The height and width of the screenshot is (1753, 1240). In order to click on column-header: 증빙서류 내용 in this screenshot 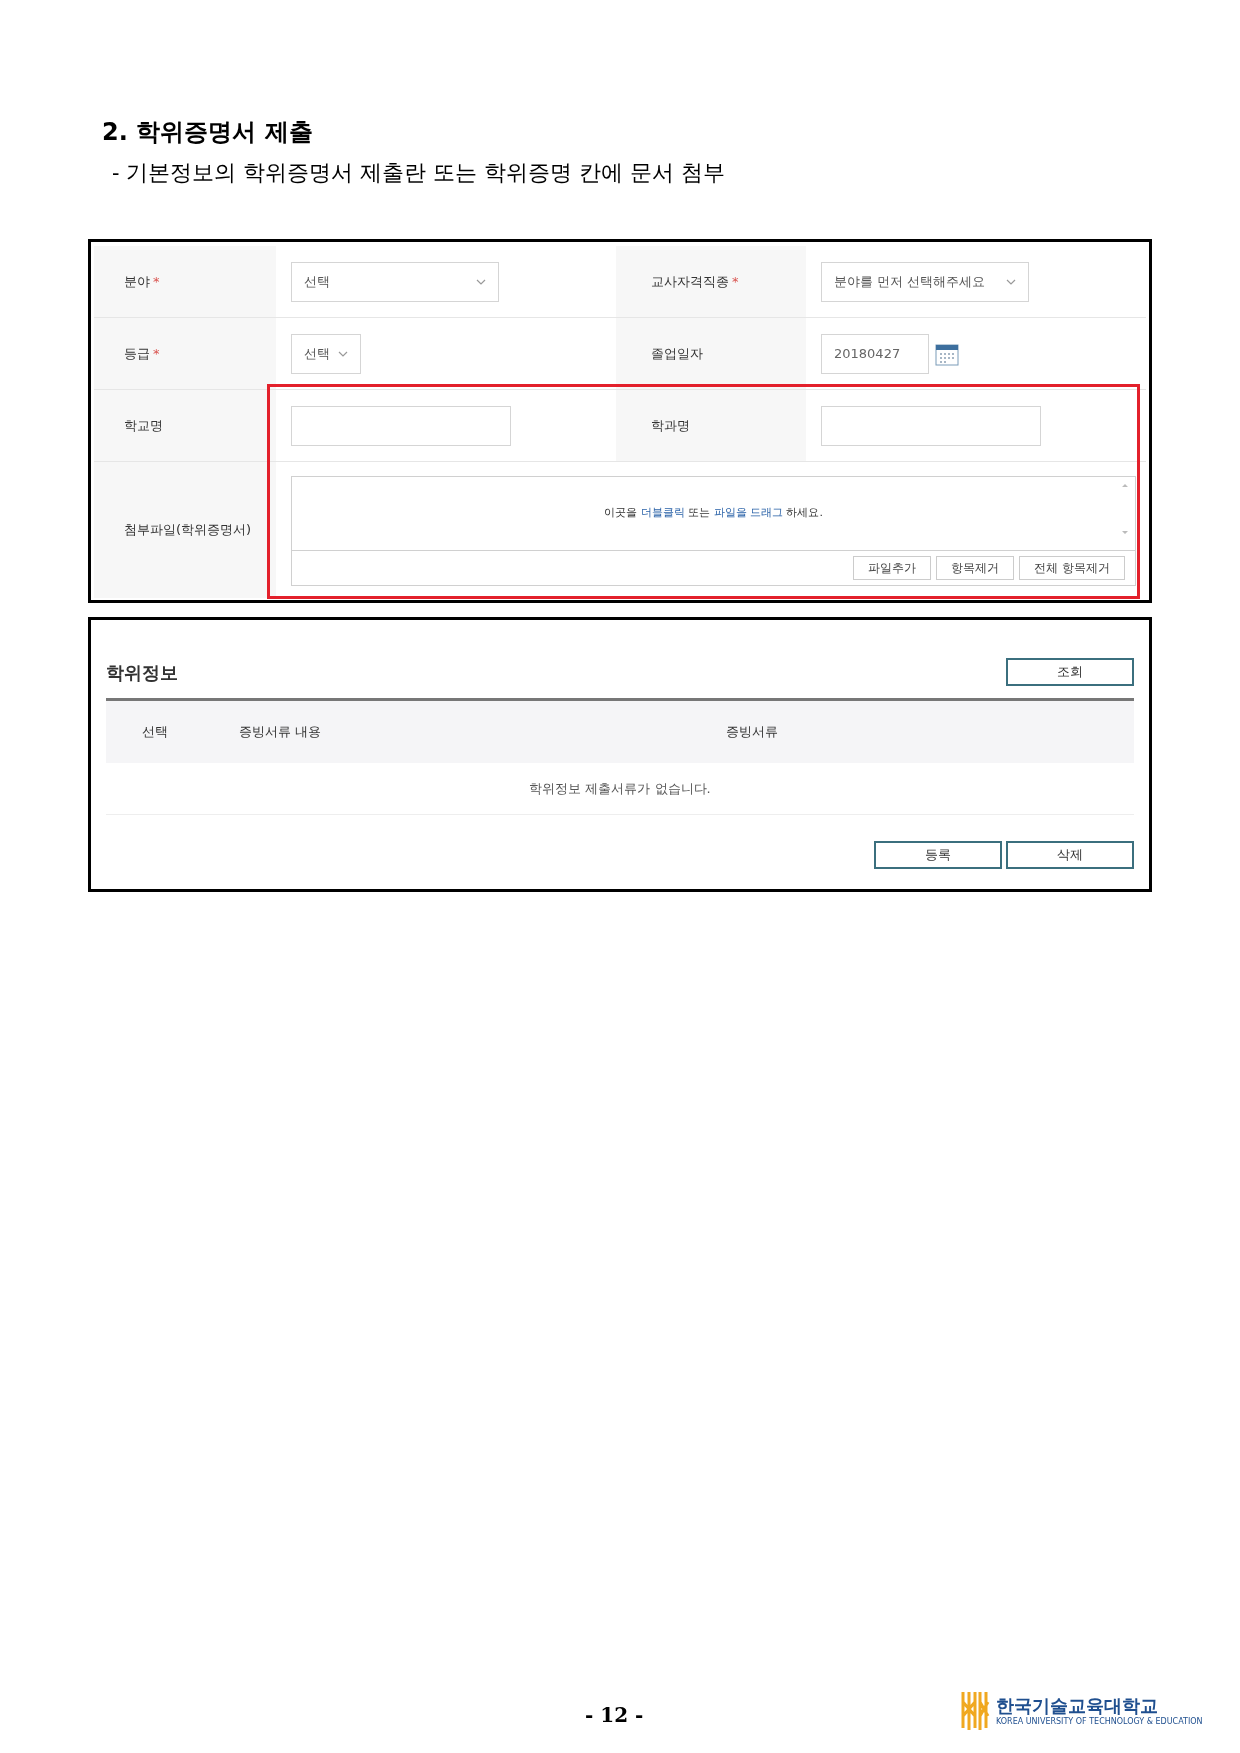, I will do `click(280, 732)`.